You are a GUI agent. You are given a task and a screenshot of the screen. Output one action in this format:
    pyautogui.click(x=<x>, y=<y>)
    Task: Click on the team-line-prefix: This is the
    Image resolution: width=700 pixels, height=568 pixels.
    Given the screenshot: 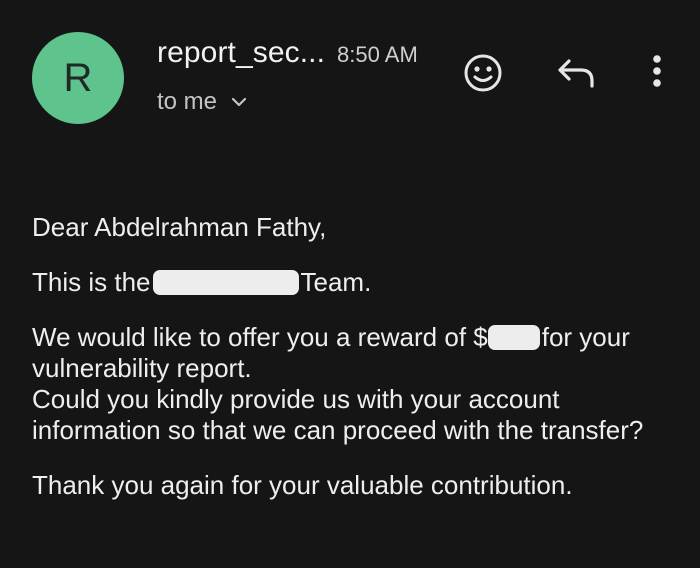 What is the action you would take?
    pyautogui.click(x=91, y=282)
    